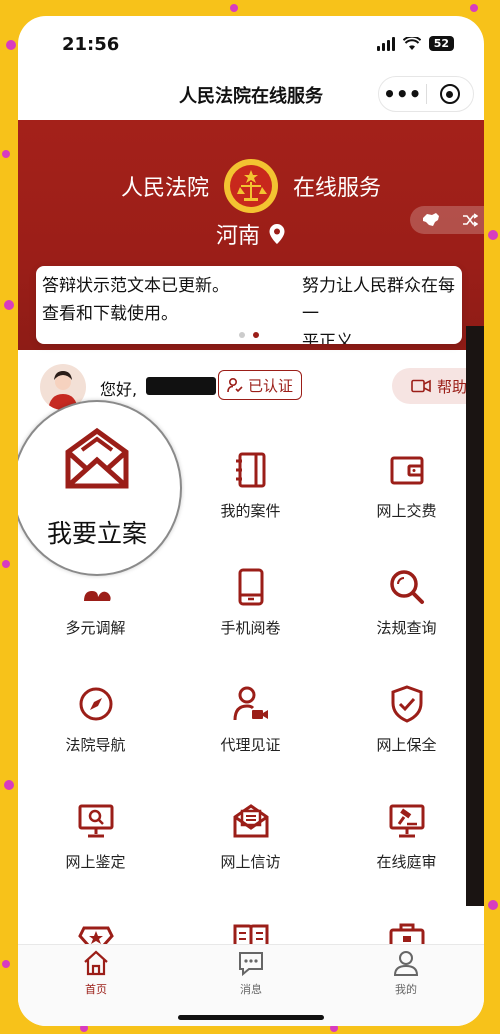 The width and height of the screenshot is (500, 1034). I want to click on shield-check-icon, so click(406, 704).